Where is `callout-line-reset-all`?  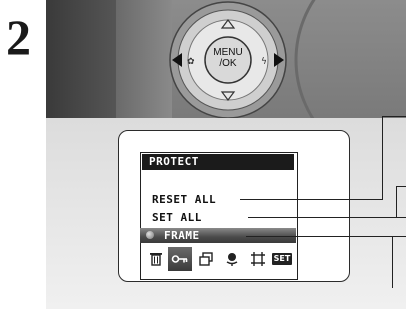 callout-line-reset-all is located at coordinates (311, 199).